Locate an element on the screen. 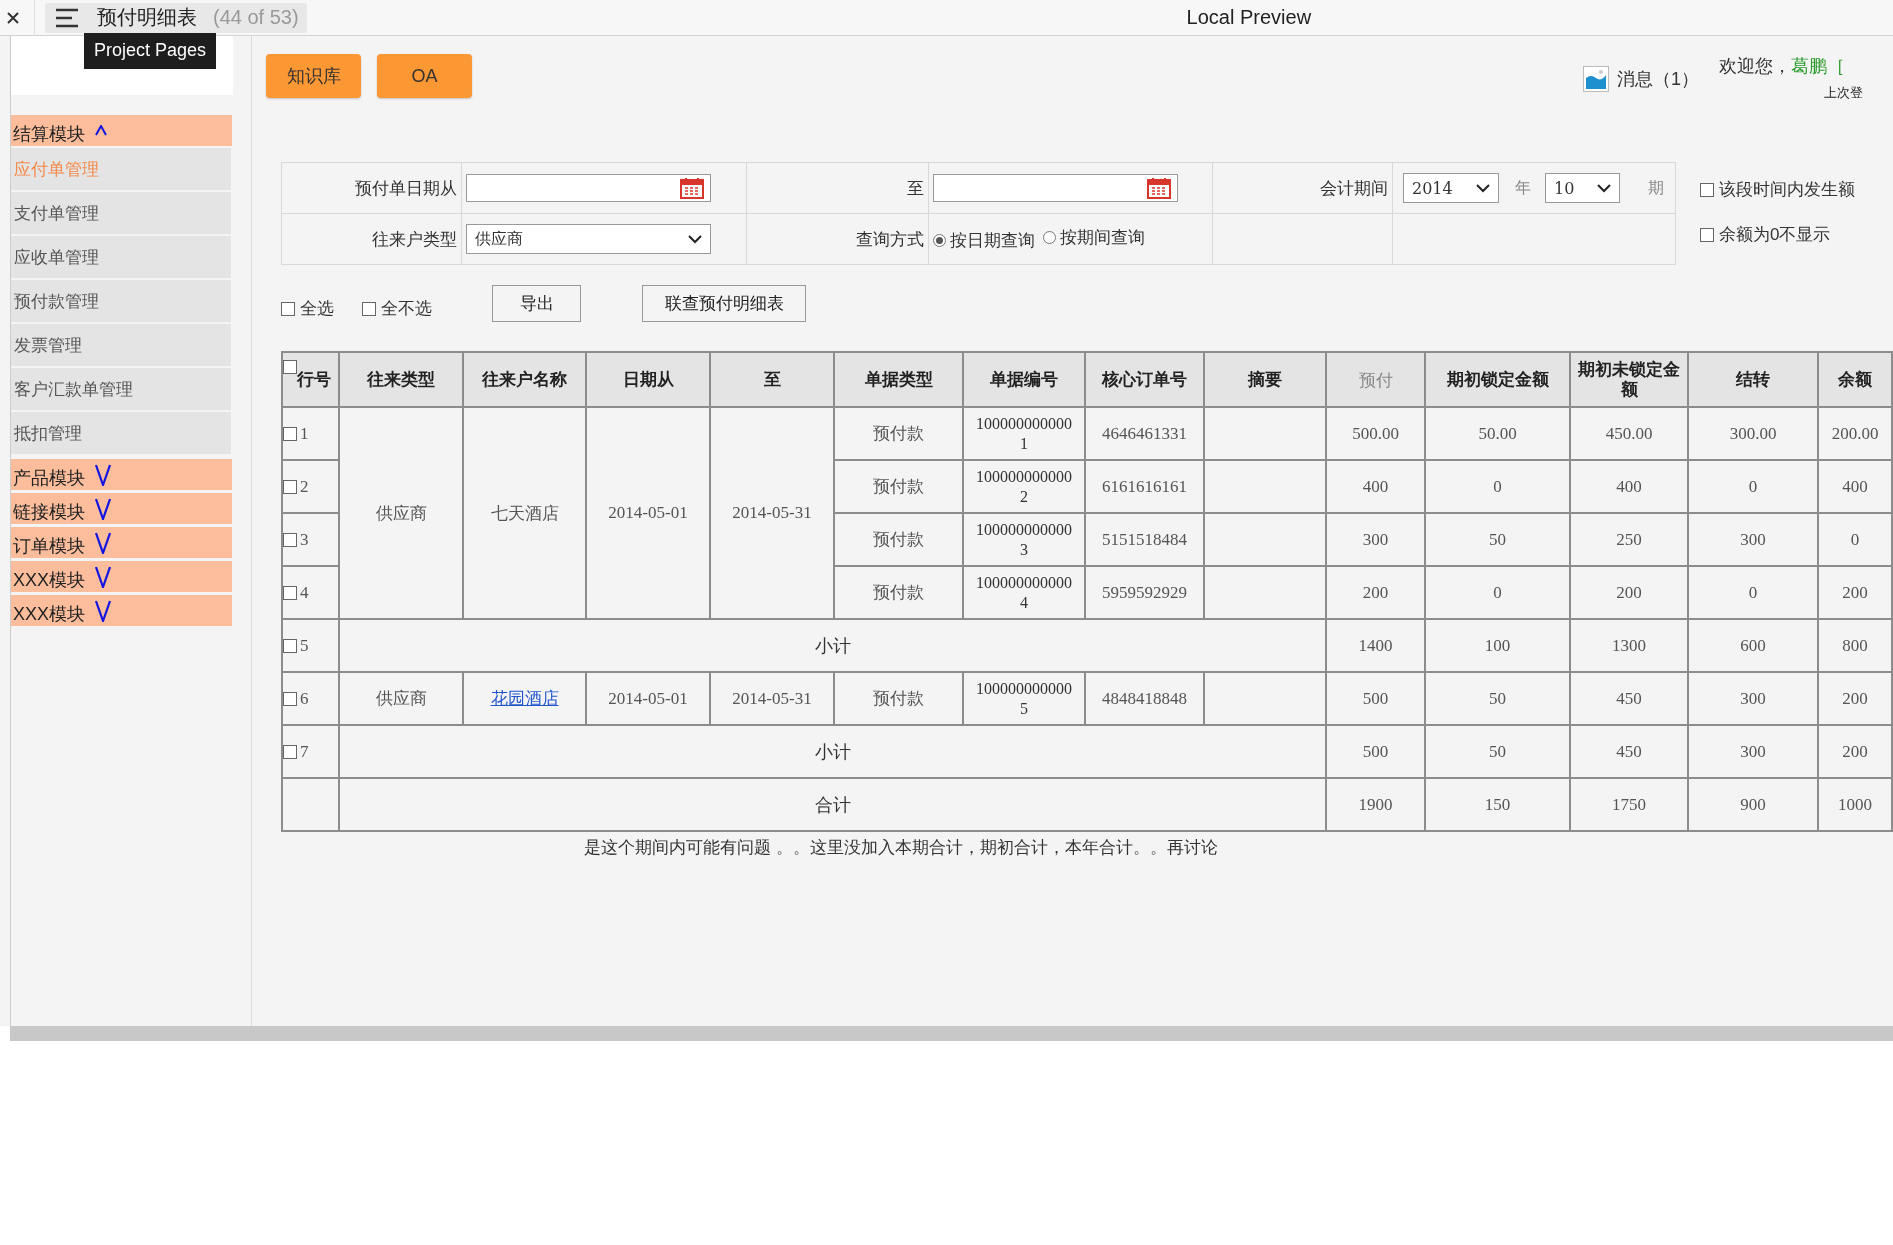 The height and width of the screenshot is (1245, 1893). module-header: 链接模块 is located at coordinates (121, 508).